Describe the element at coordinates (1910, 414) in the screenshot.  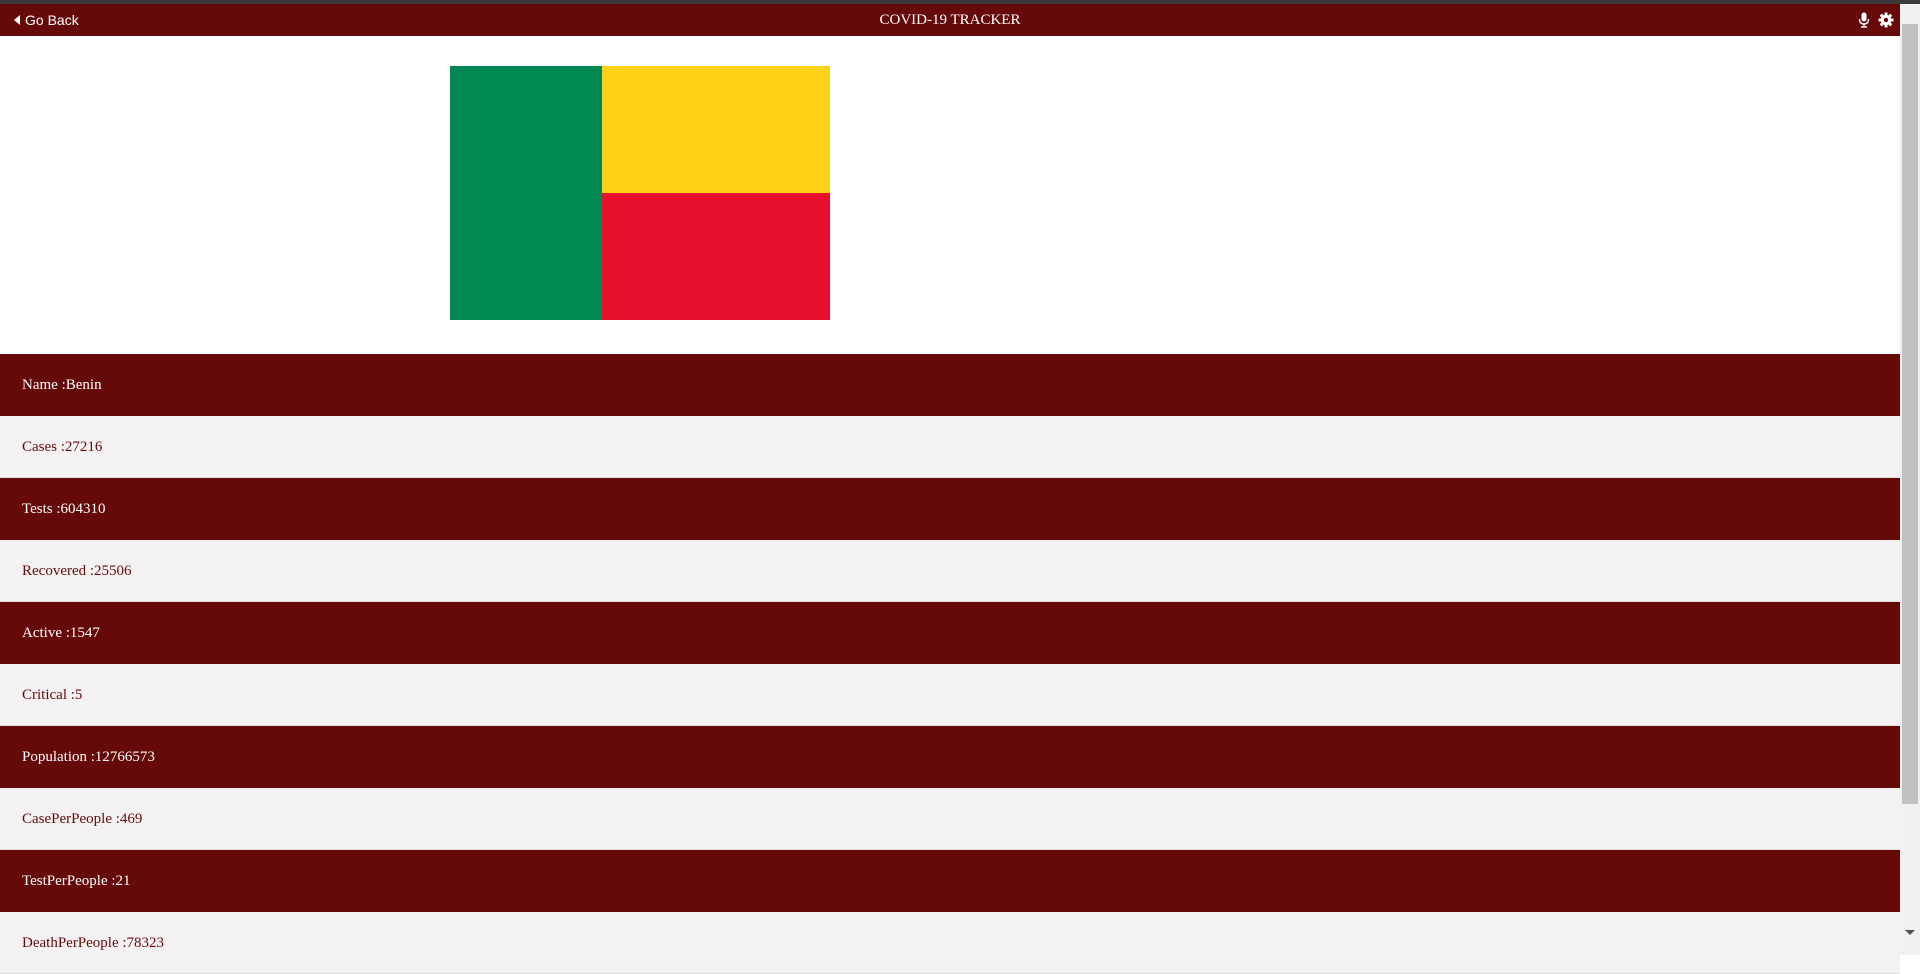
I see `scrollbar-thumb` at that location.